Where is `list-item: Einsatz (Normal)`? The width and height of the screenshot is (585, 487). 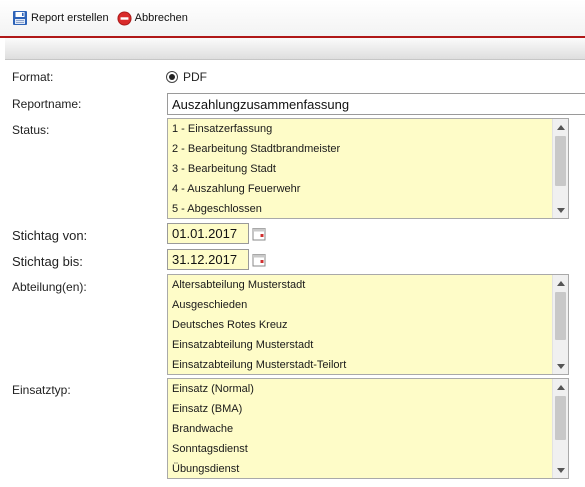 list-item: Einsatz (Normal) is located at coordinates (360, 389).